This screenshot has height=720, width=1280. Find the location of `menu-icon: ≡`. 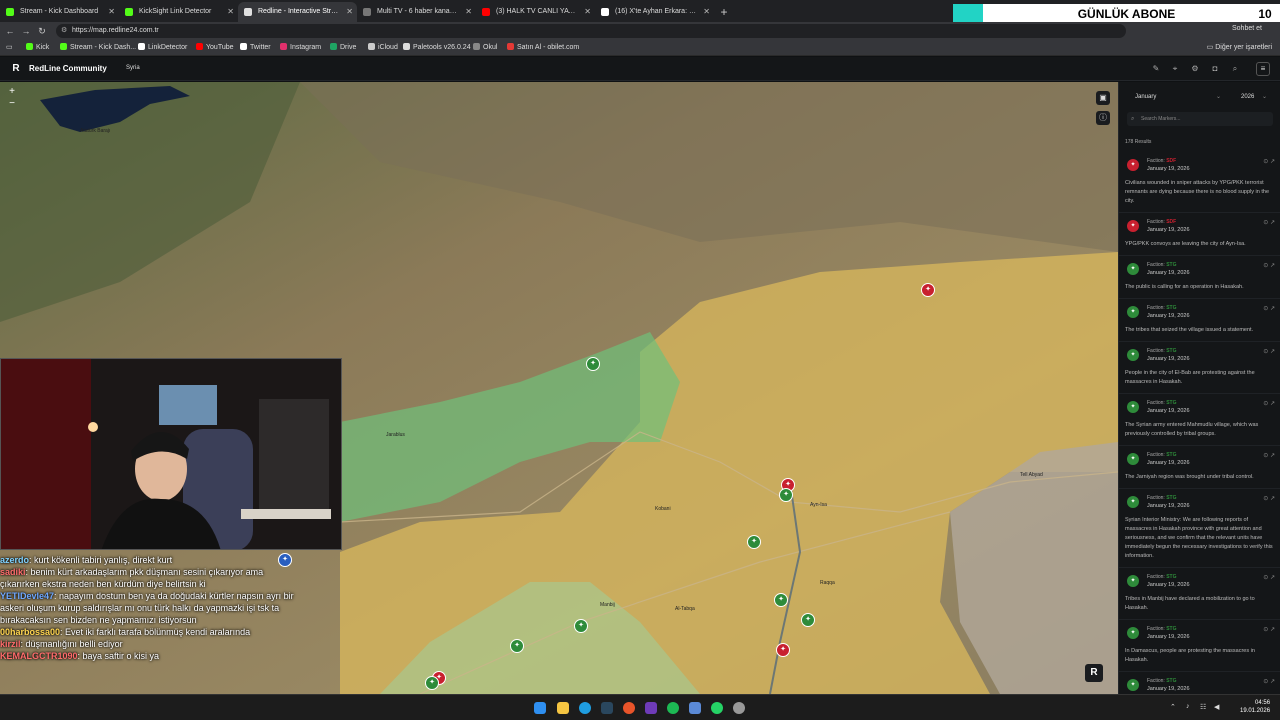

menu-icon: ≡ is located at coordinates (1263, 69).